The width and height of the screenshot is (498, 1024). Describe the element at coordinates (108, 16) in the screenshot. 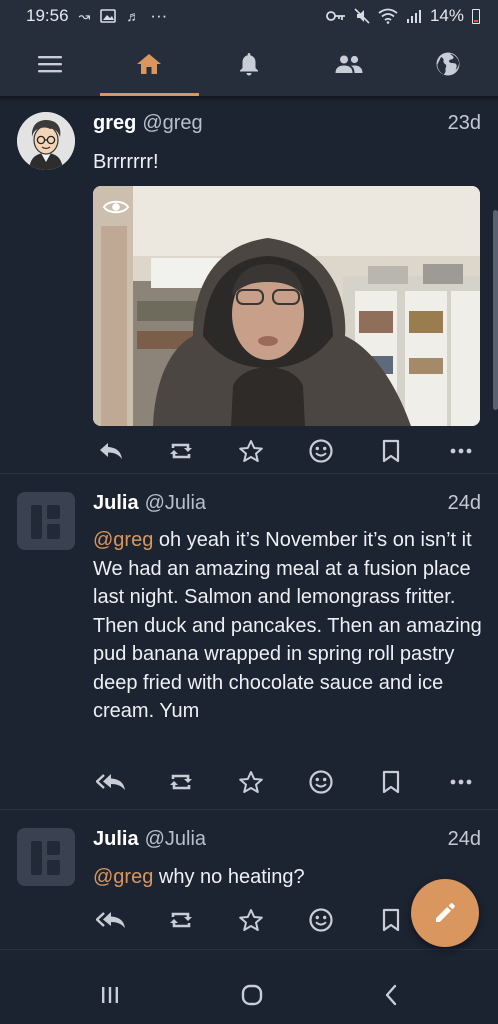

I see `image-notification-icon` at that location.